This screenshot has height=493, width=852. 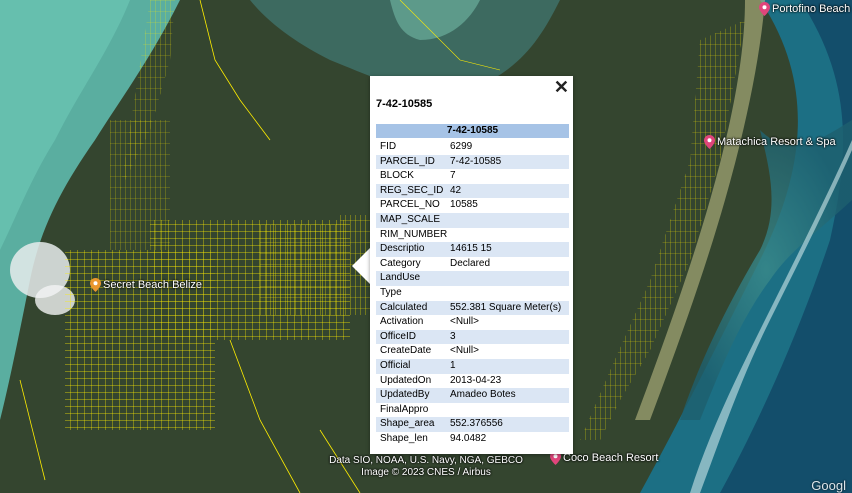 I want to click on attribute-key: Shape_area, so click(x=407, y=424).